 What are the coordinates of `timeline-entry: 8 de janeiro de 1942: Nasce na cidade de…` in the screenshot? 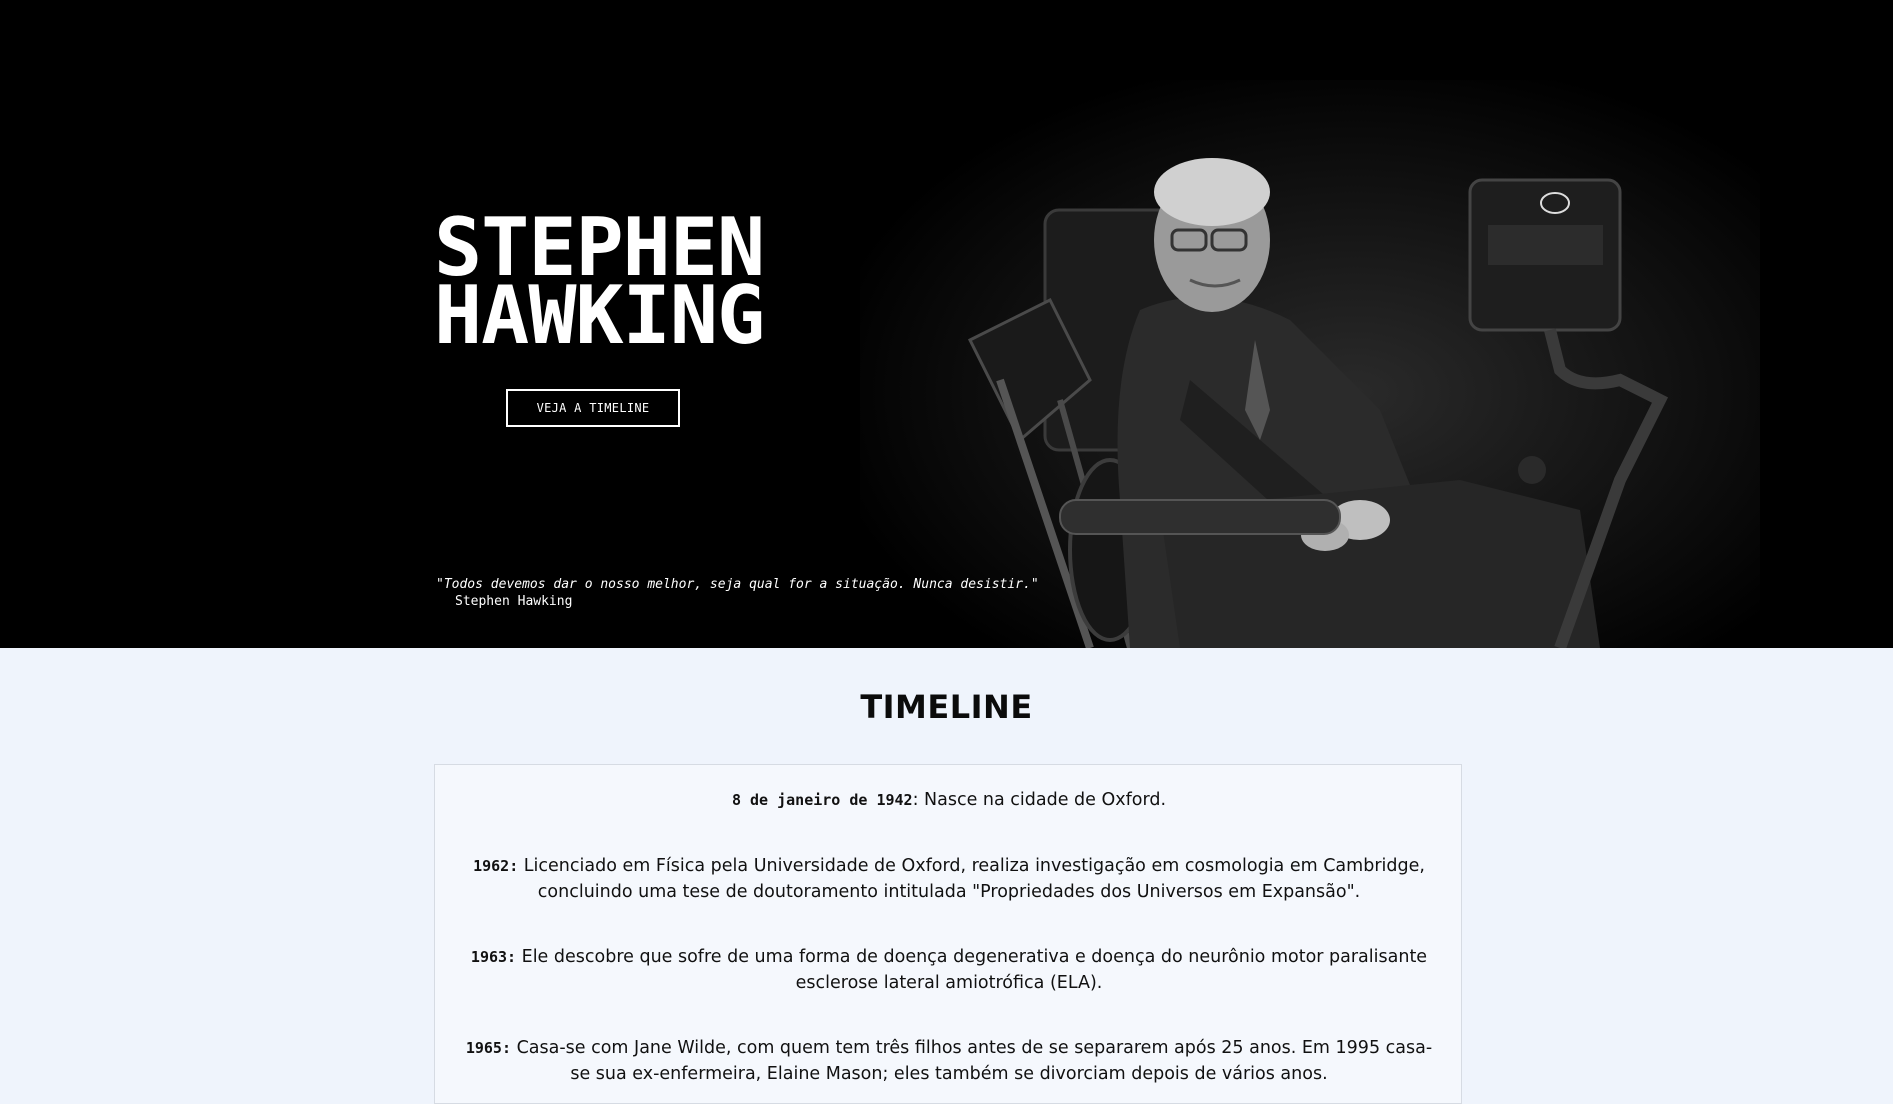 It's located at (949, 800).